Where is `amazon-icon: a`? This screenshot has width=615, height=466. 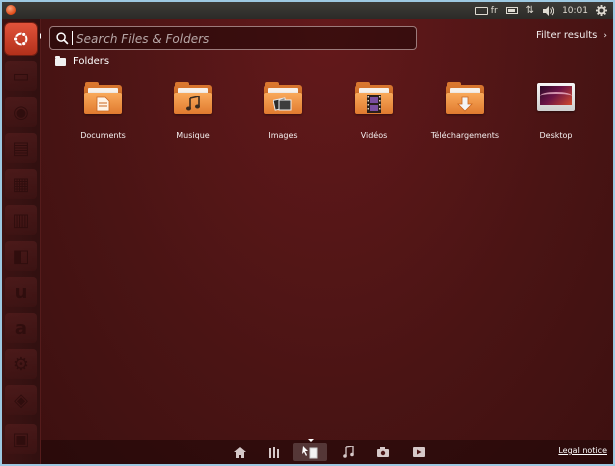 amazon-icon: a is located at coordinates (21, 328).